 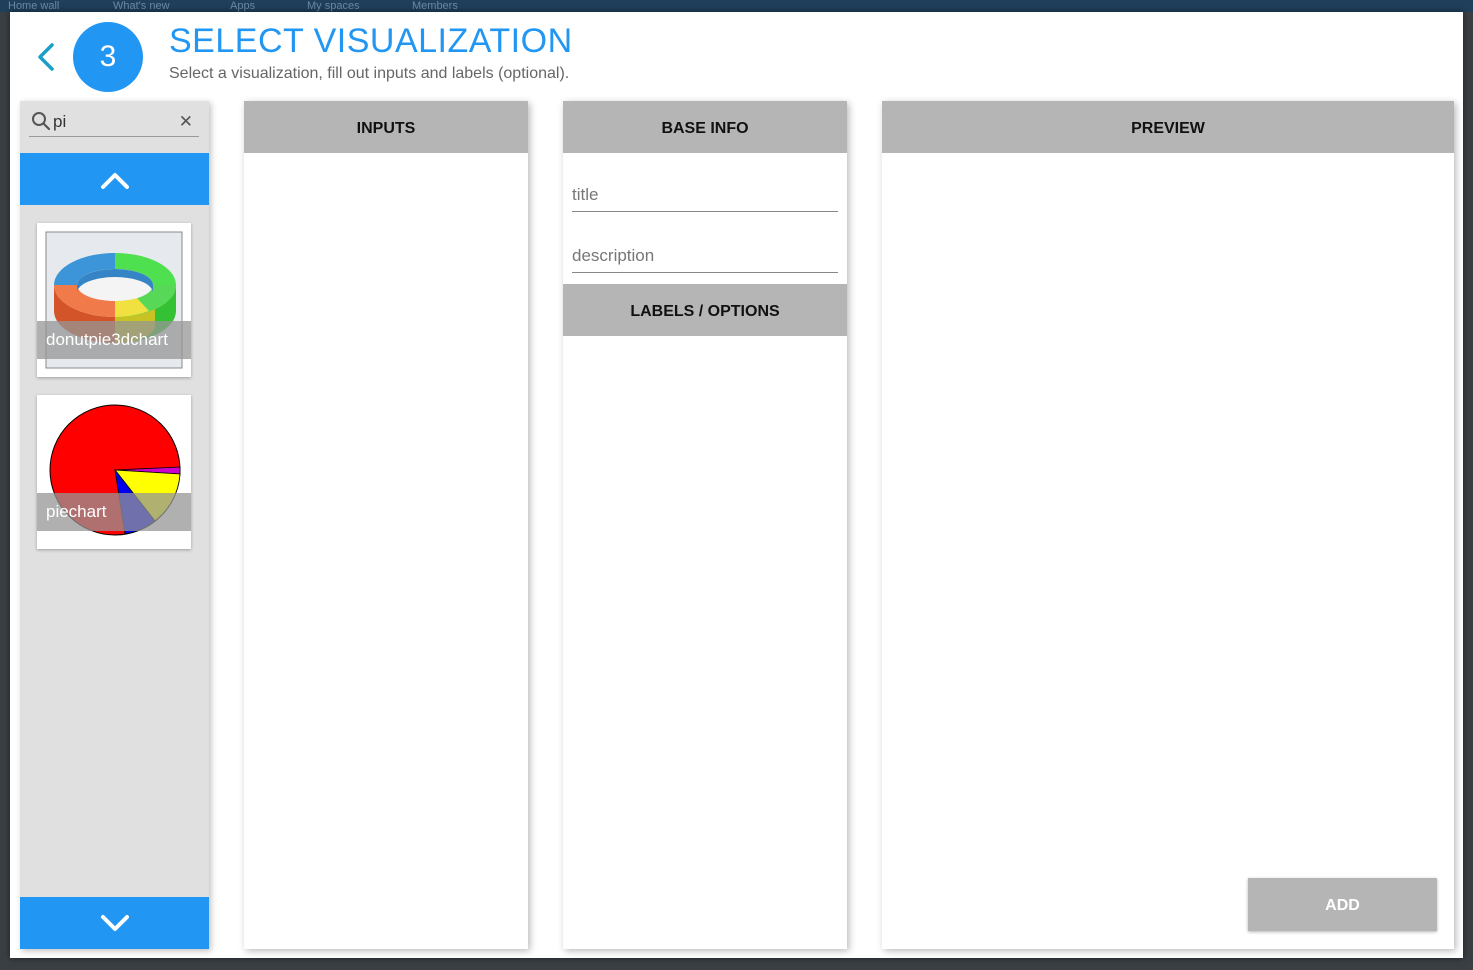 What do you see at coordinates (435, 6) in the screenshot?
I see `background-nav-item: Members` at bounding box center [435, 6].